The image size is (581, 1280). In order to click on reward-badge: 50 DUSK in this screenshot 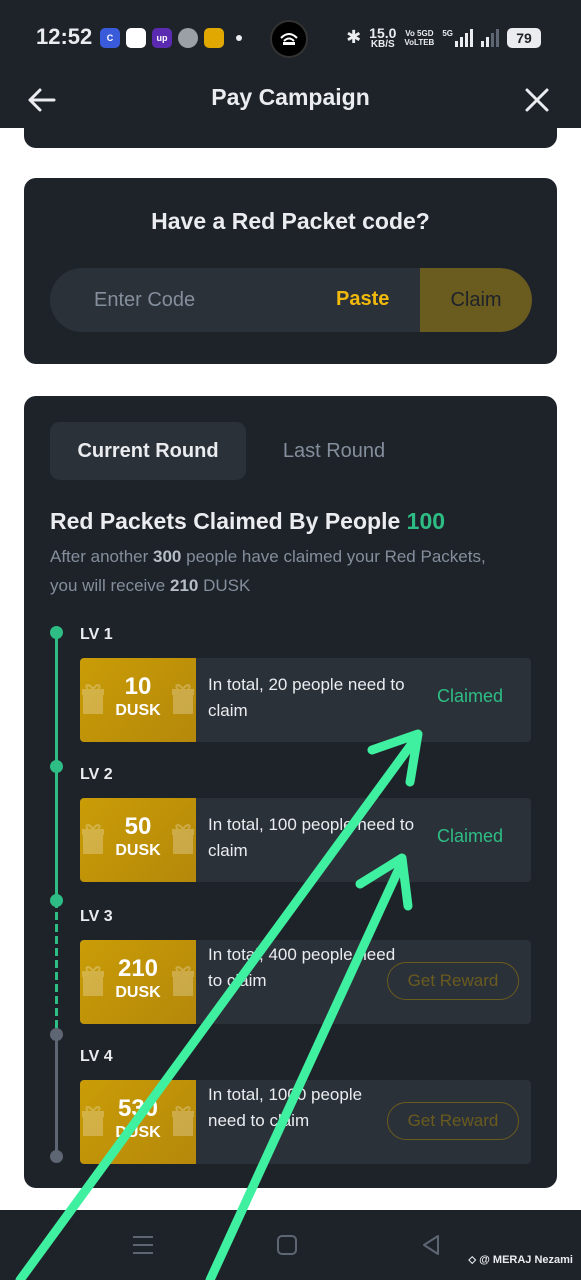, I will do `click(138, 840)`.